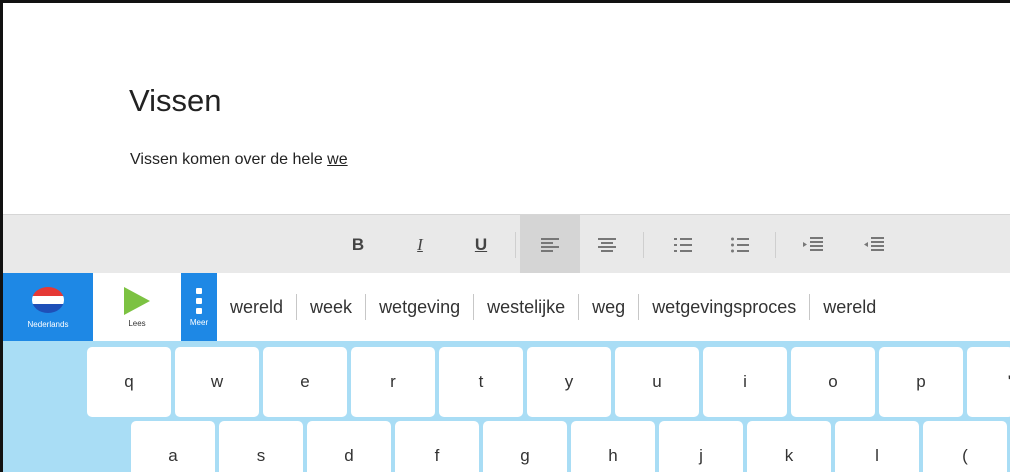  What do you see at coordinates (199, 322) in the screenshot?
I see `more-label: Meer` at bounding box center [199, 322].